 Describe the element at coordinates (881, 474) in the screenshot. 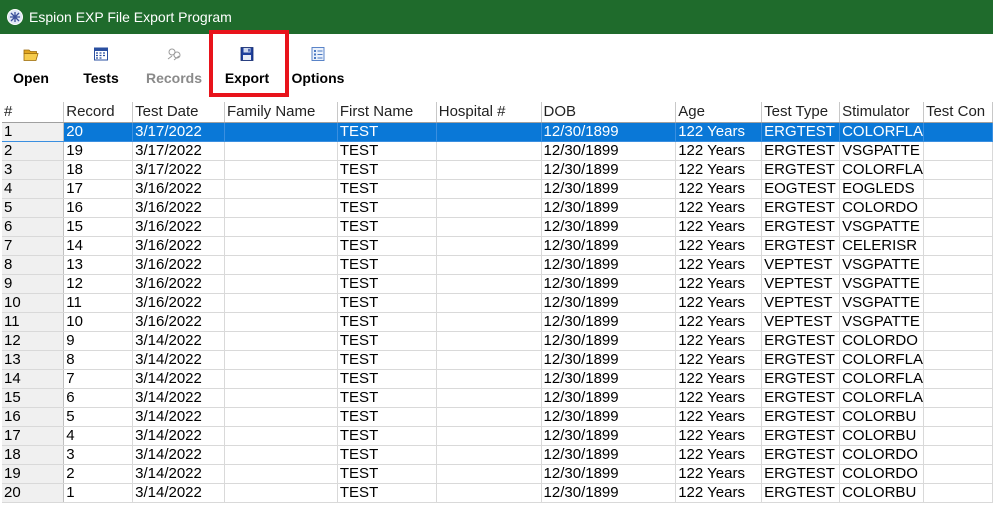

I see `table-cell: COLORDO` at that location.